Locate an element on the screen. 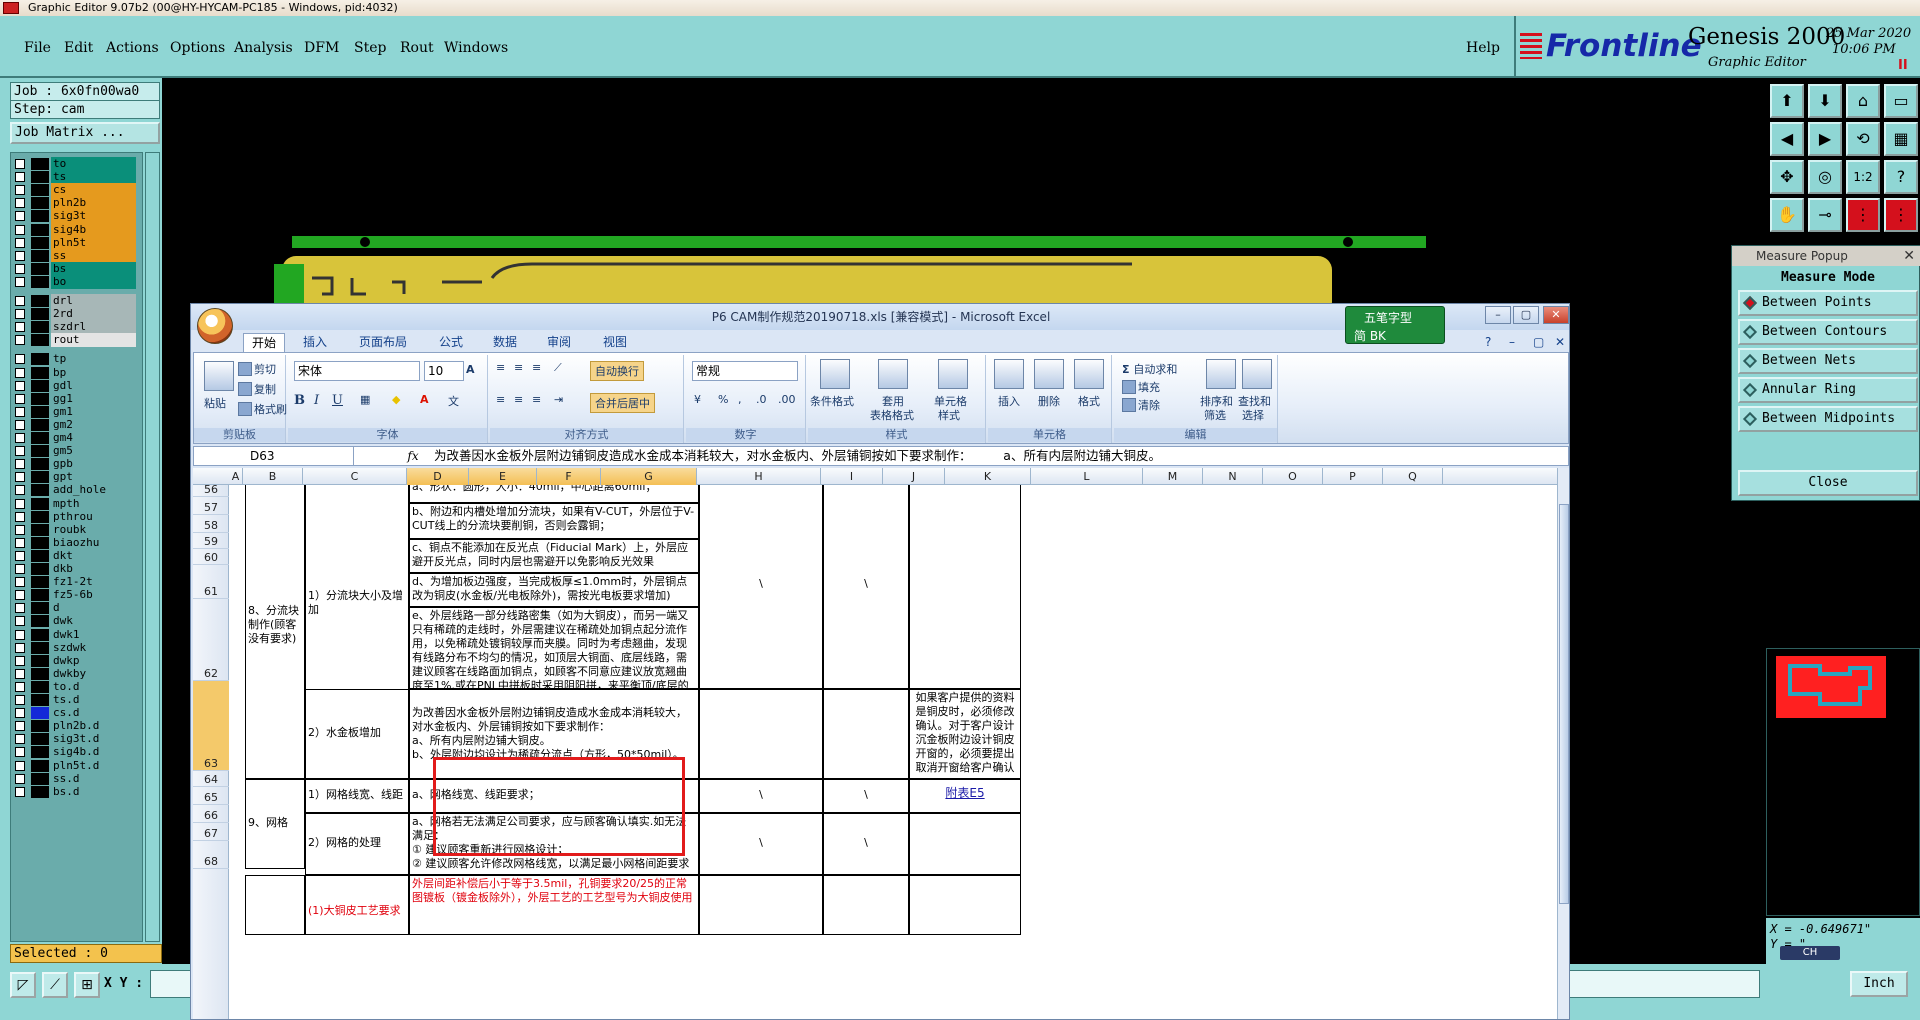 This screenshot has height=1020, width=1920. menu-rout: Rout is located at coordinates (417, 48).